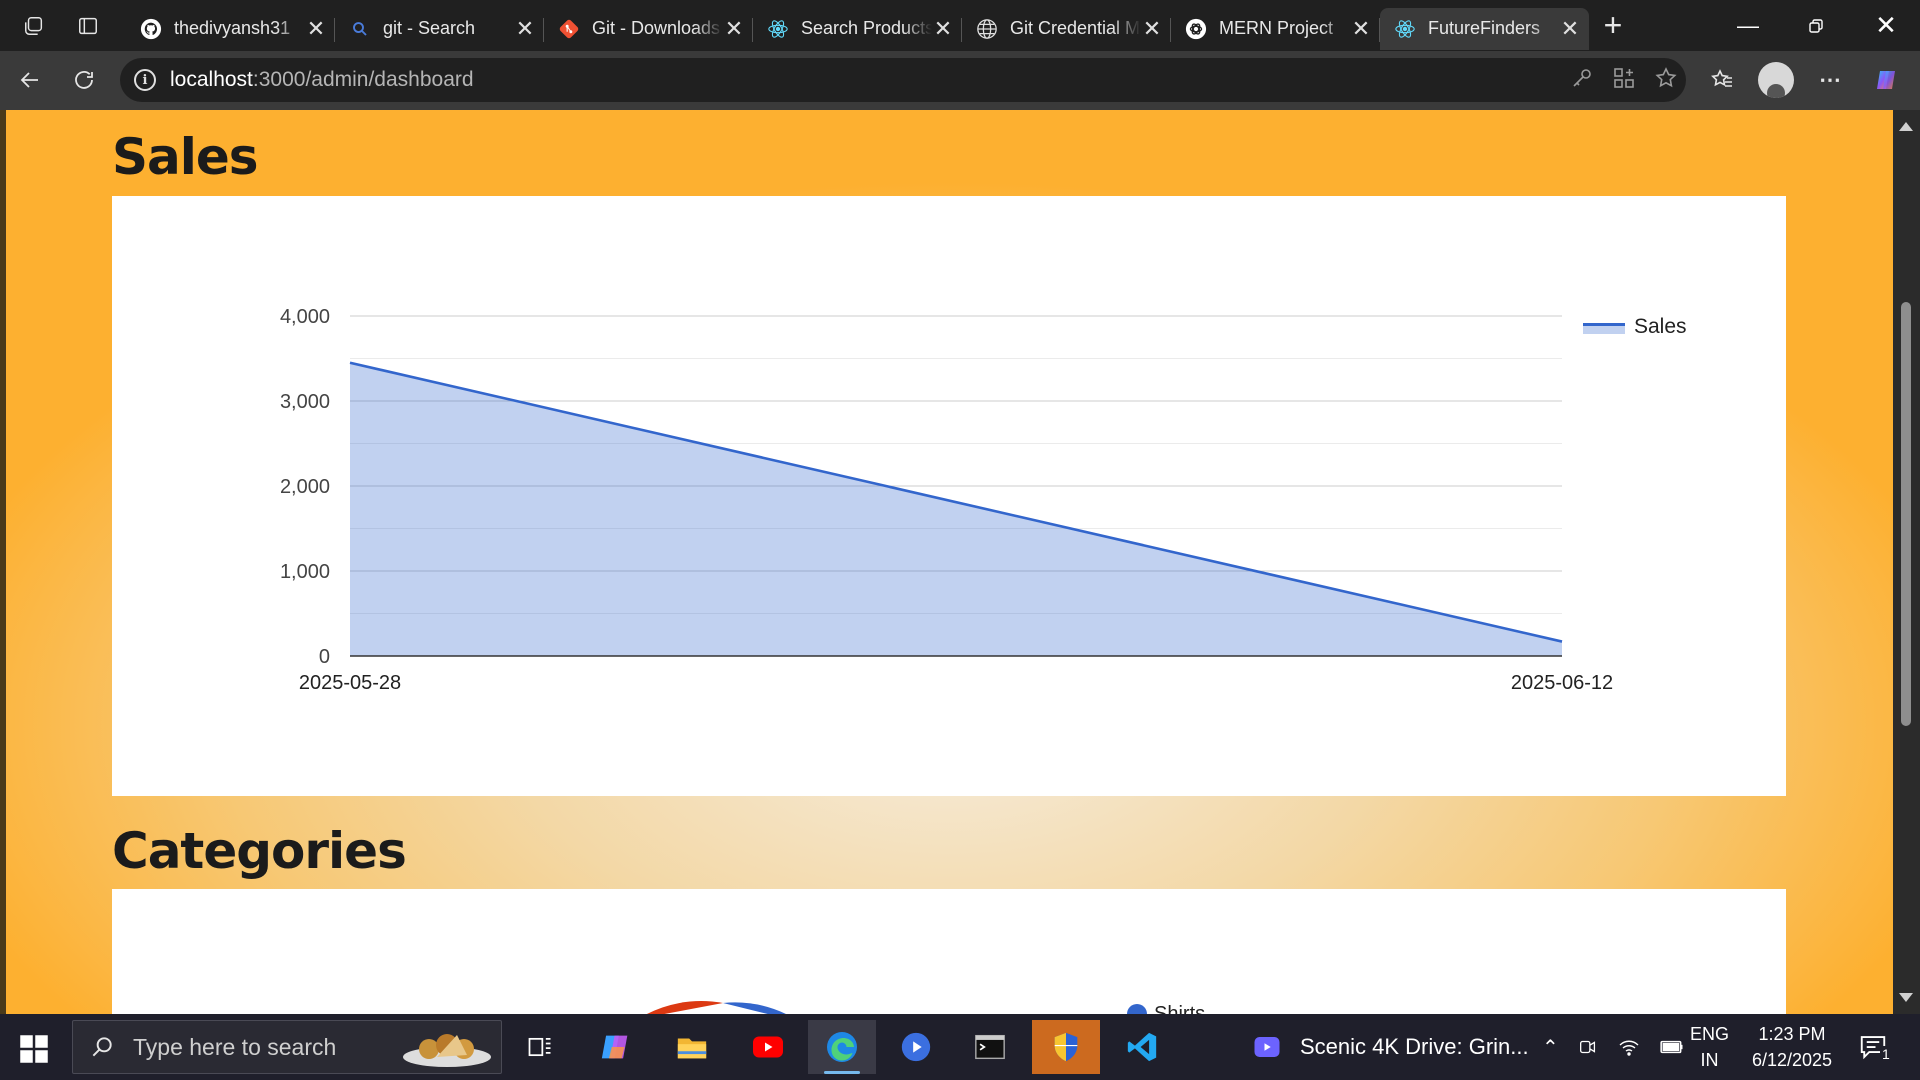  I want to click on system-tray: ⌃, so click(1613, 1047).